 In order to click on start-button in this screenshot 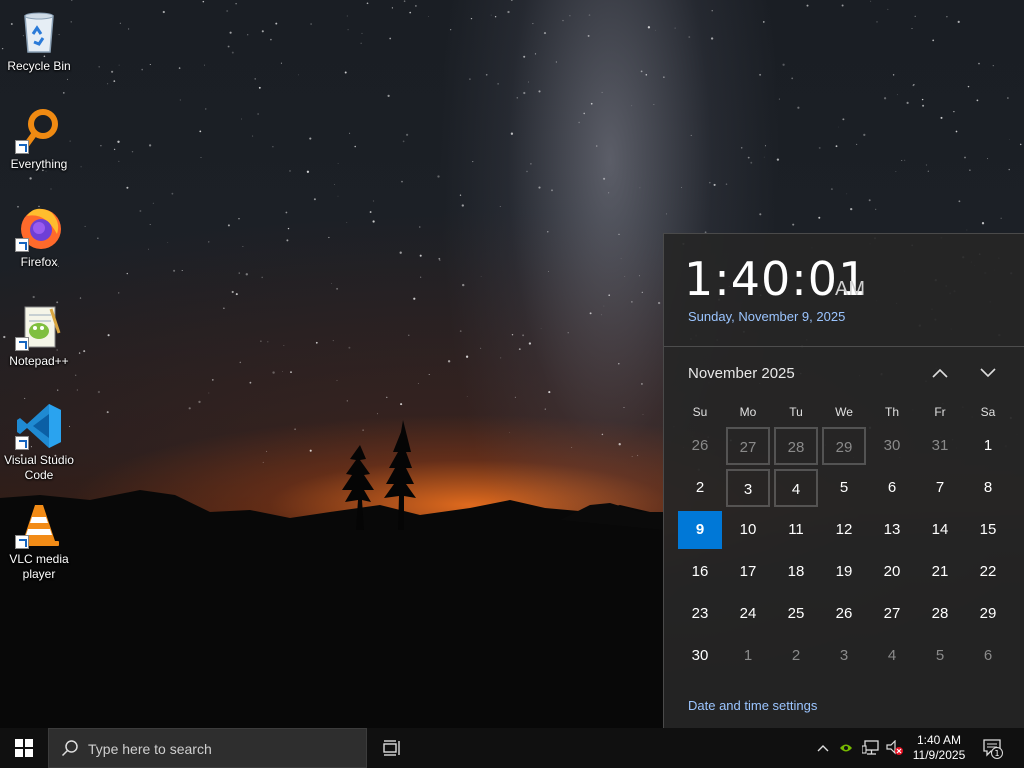, I will do `click(24, 748)`.